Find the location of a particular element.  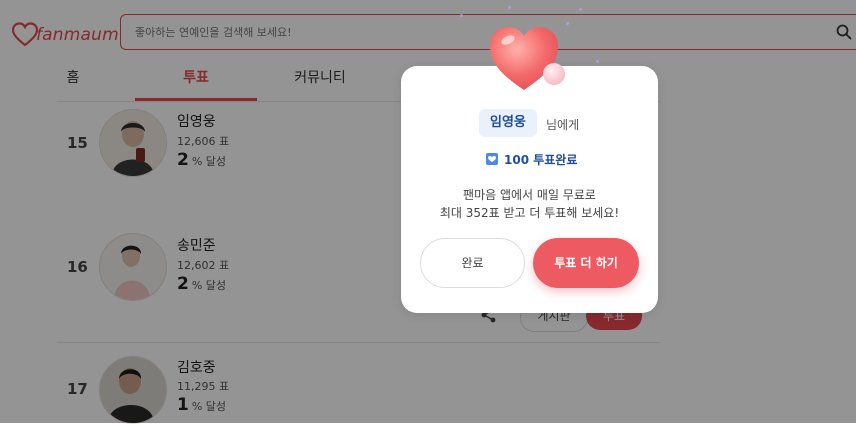

promo-message-line1: 팬마음 앱에서 매일 무료로 is located at coordinates (529, 195).